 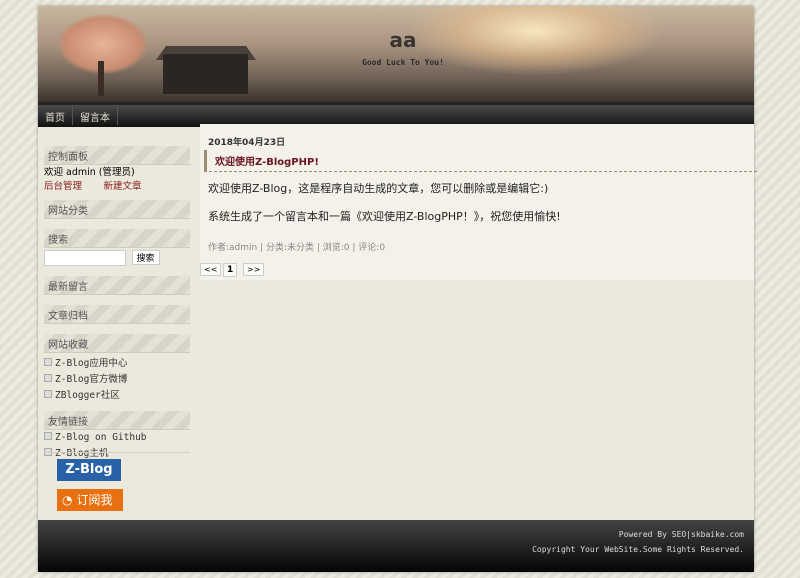 I want to click on powered-by: Powered By SEO|skbaike.com, so click(x=681, y=534).